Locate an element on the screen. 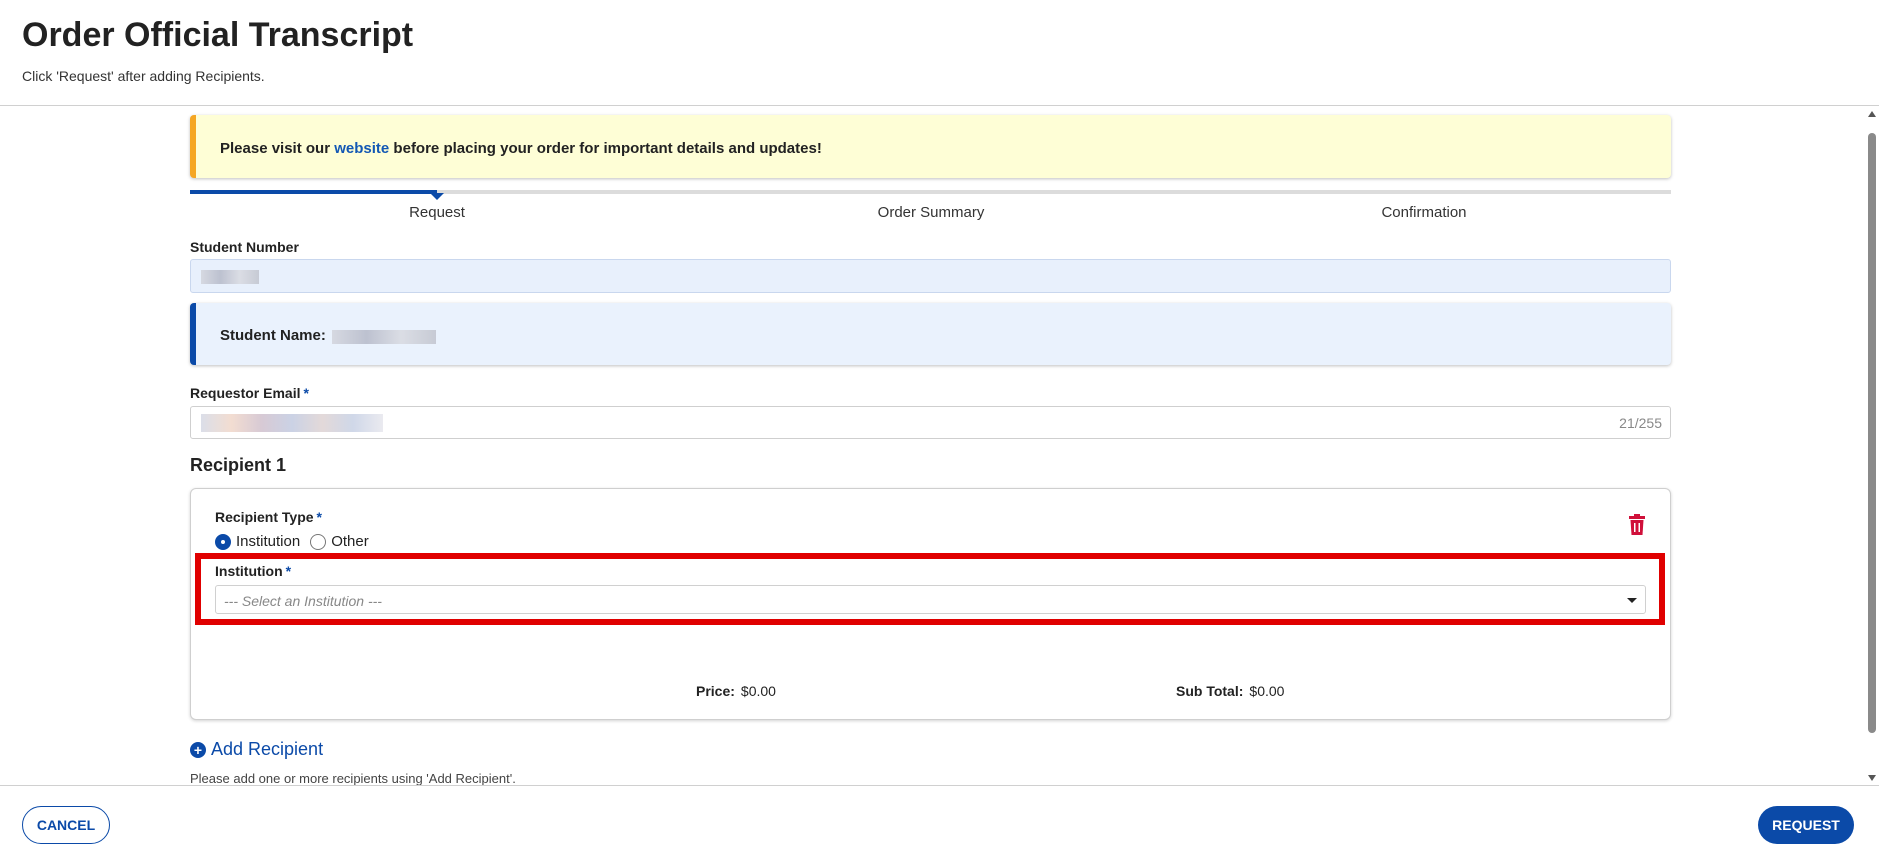 The height and width of the screenshot is (860, 1879). redacted-student-name is located at coordinates (384, 337).